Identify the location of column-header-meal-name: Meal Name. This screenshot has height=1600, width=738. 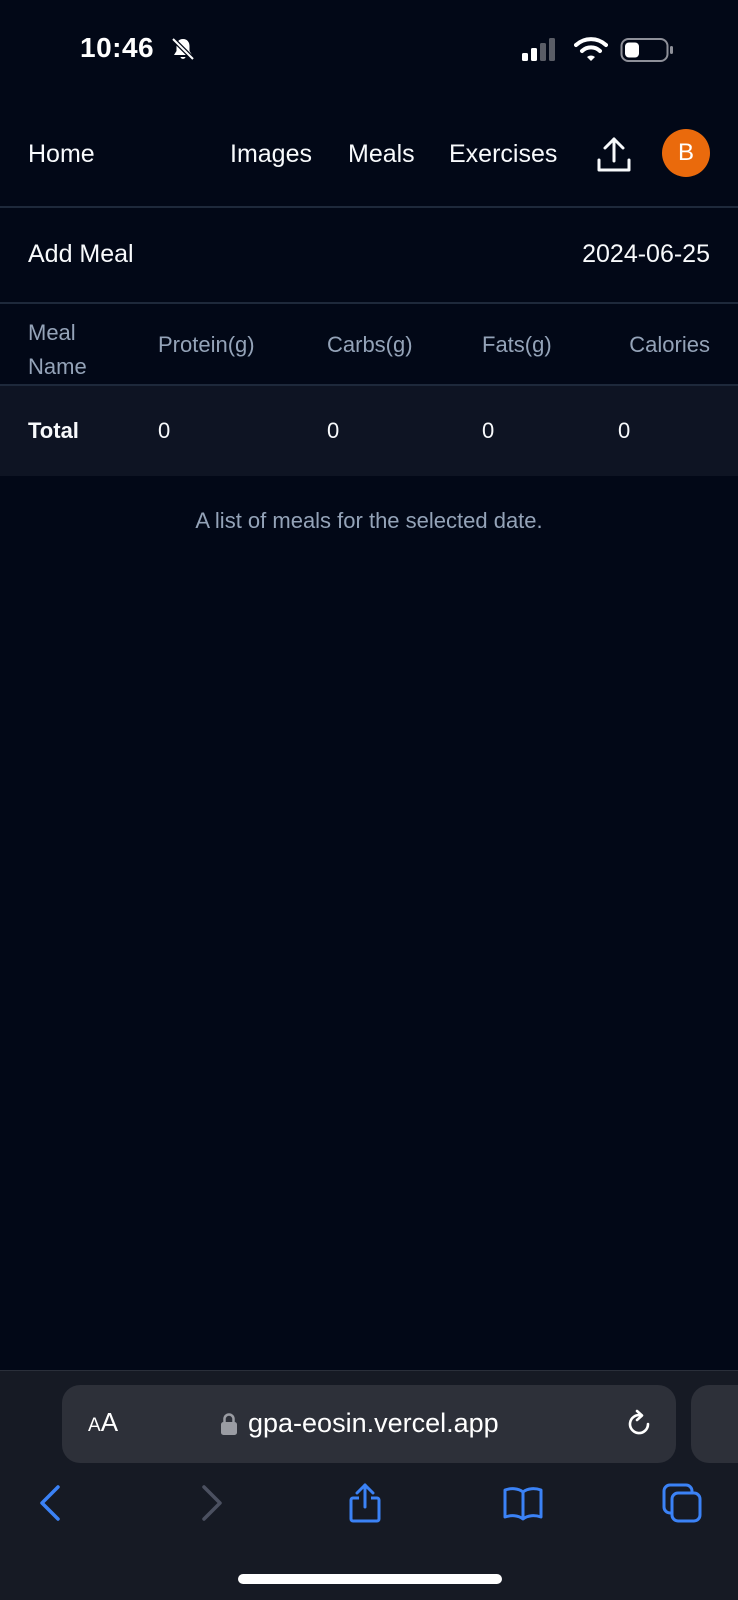
(57, 349).